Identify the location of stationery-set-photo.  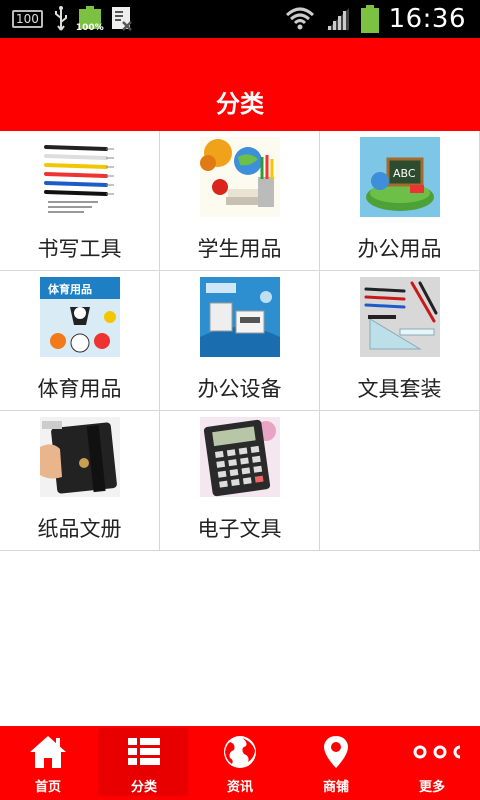
(400, 317).